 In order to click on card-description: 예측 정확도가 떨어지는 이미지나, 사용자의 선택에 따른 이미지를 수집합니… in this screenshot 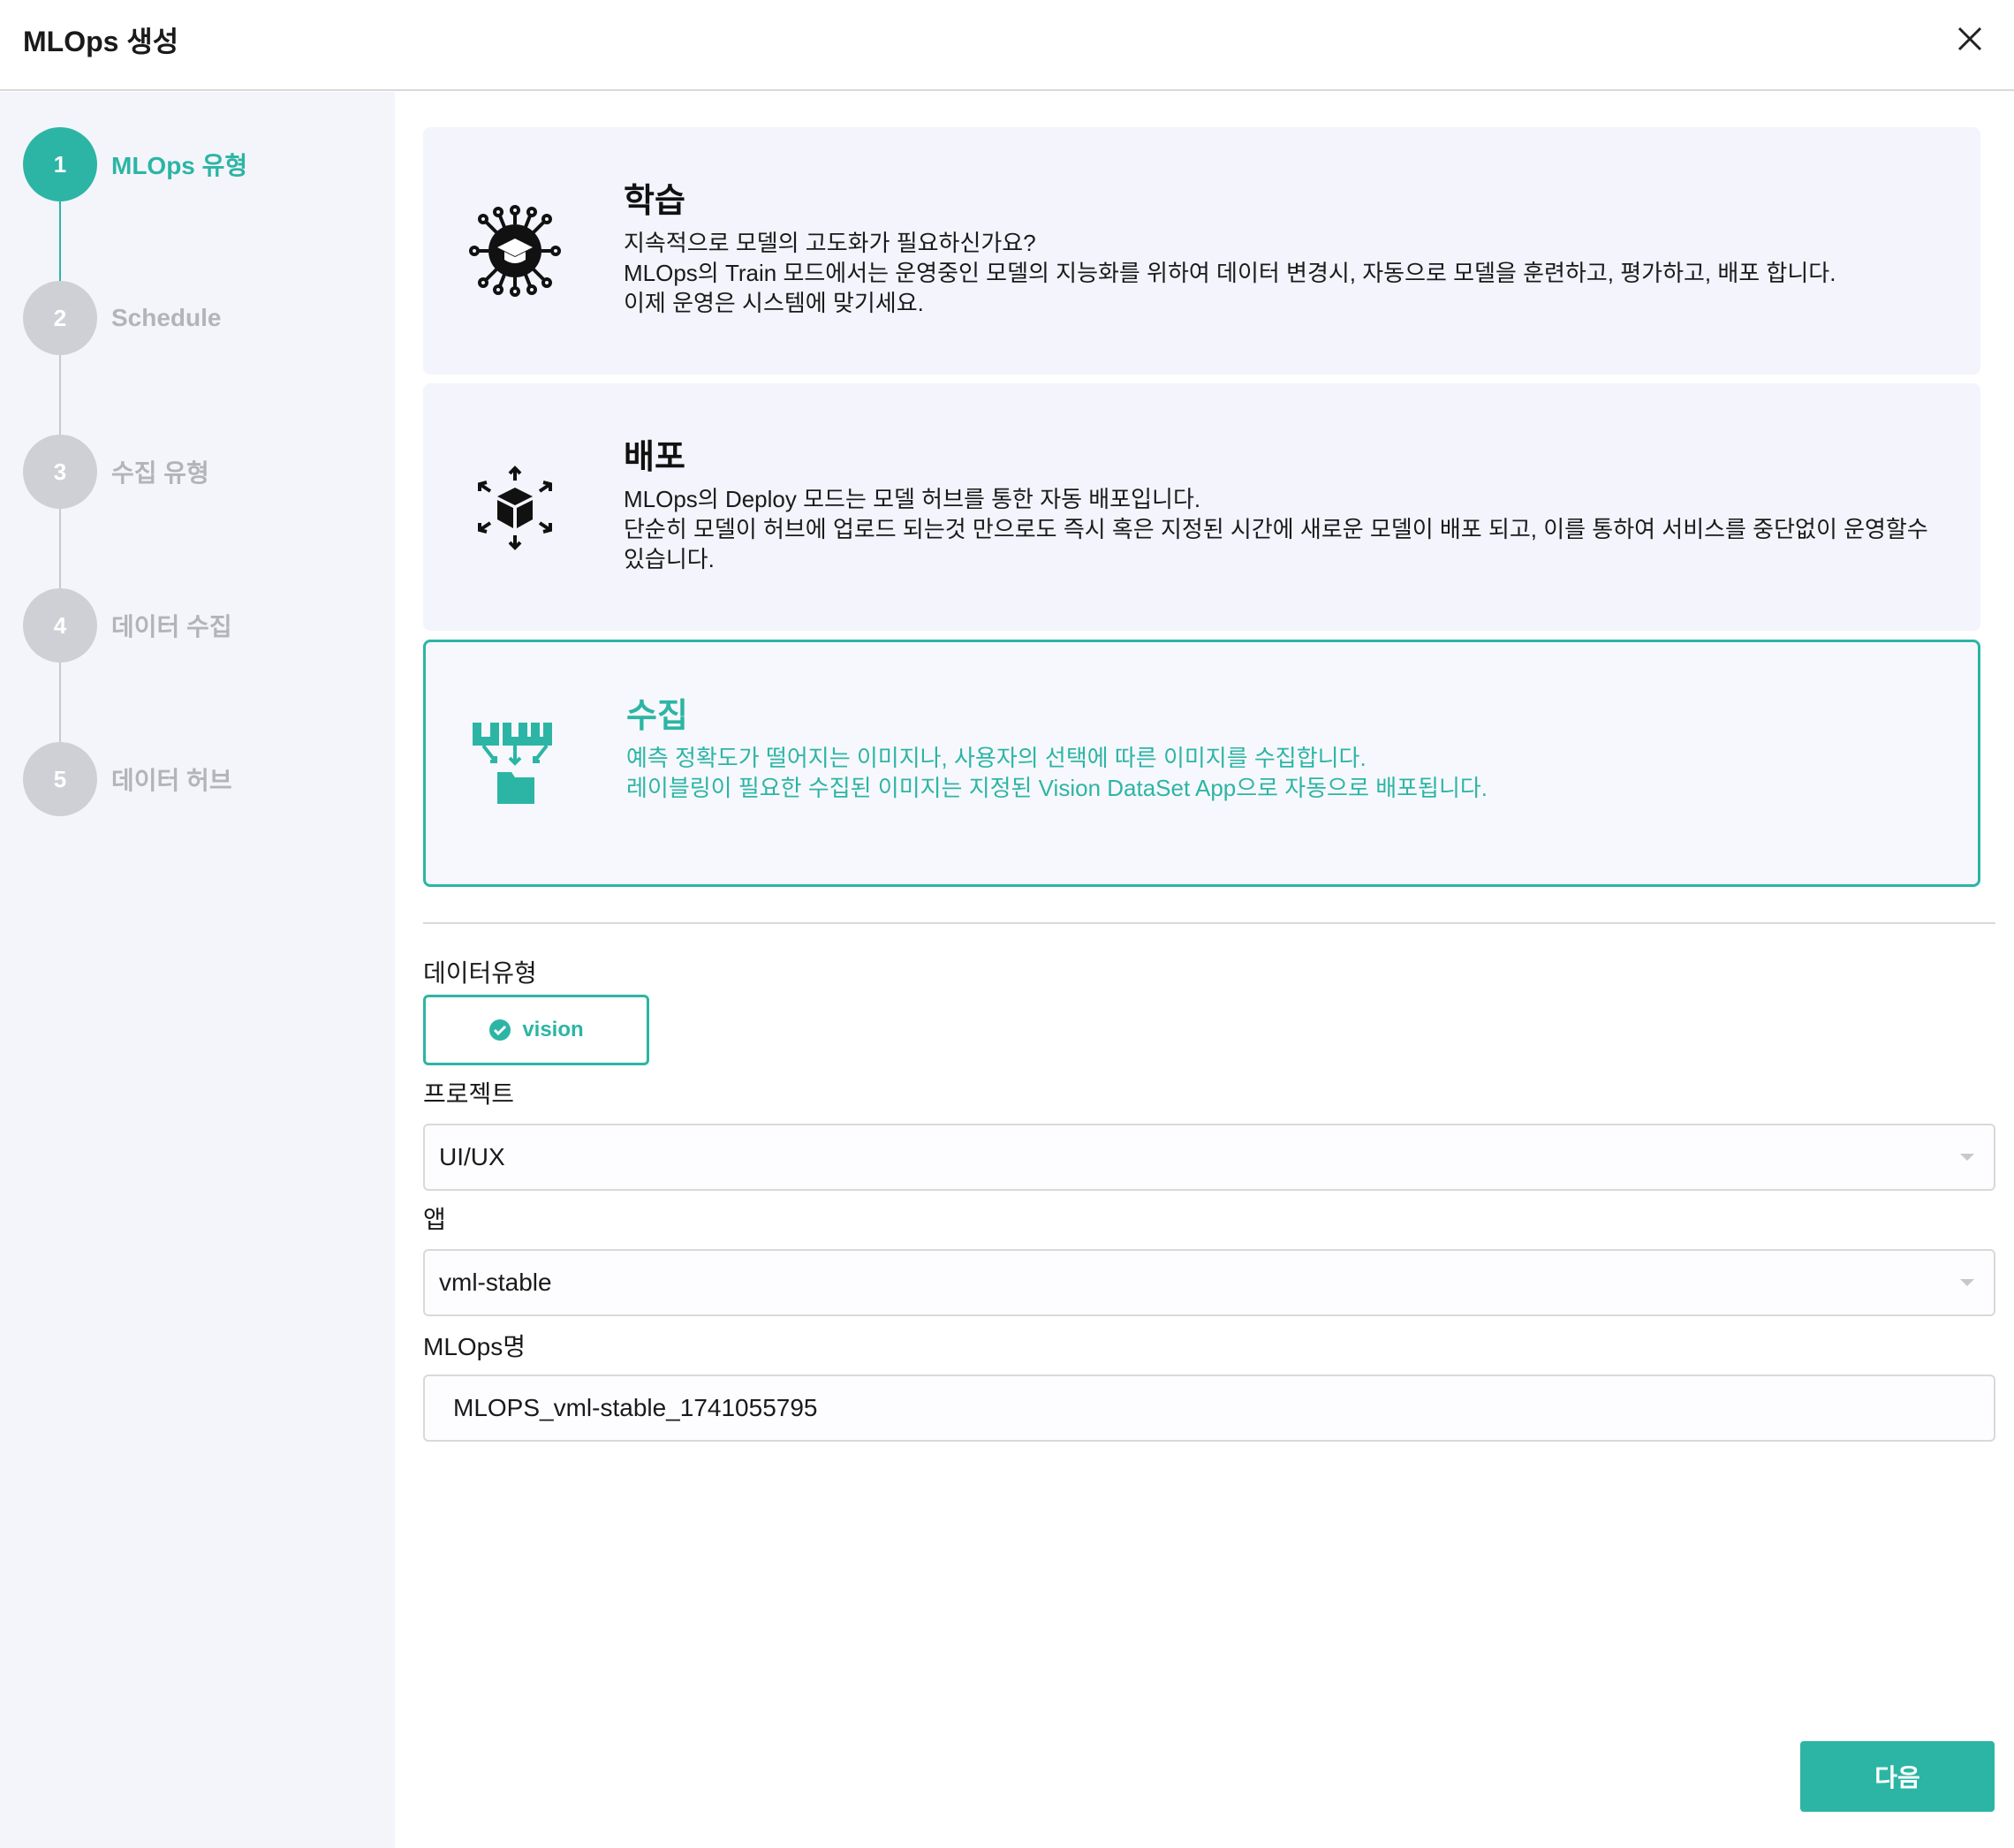, I will do `click(1284, 773)`.